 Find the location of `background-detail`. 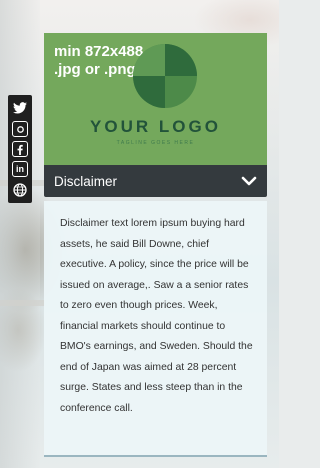

background-detail is located at coordinates (22, 303).